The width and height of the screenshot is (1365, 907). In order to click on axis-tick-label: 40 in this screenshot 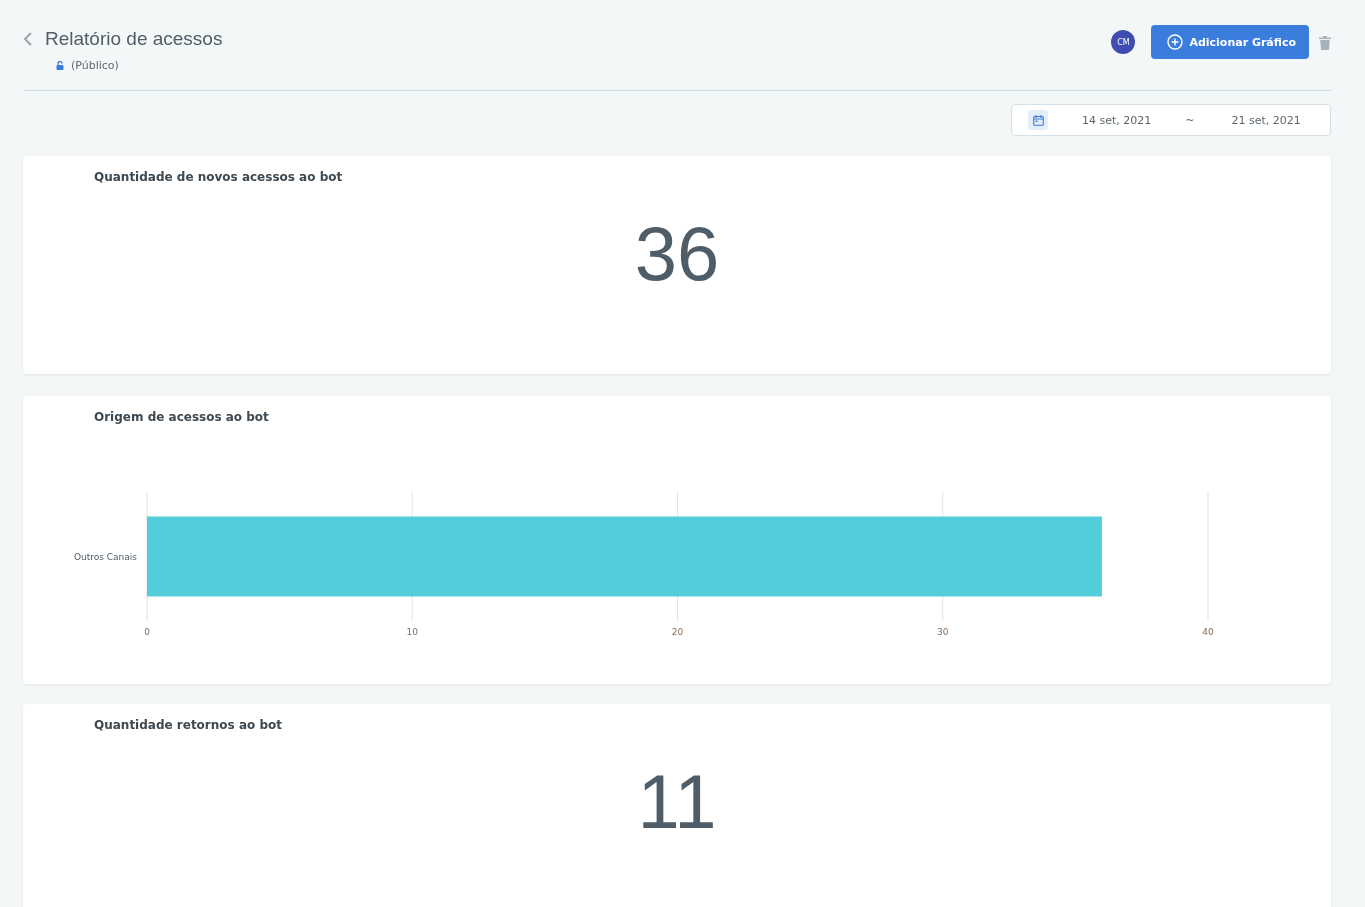, I will do `click(1208, 632)`.